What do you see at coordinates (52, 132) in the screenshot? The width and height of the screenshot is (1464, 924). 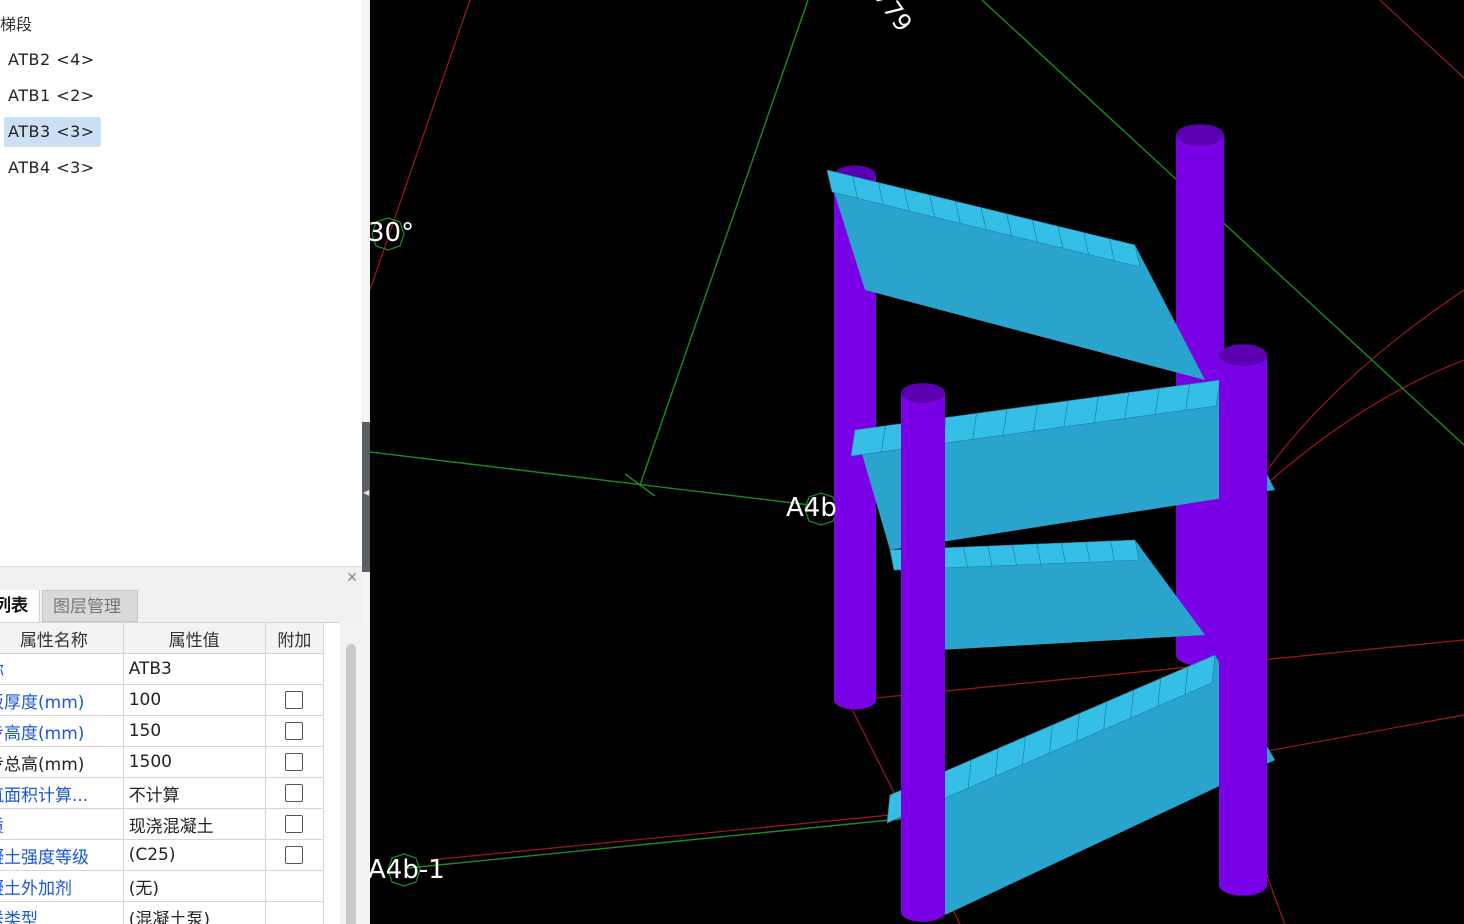 I see `tree-item-atb3: ATB3 <3>` at bounding box center [52, 132].